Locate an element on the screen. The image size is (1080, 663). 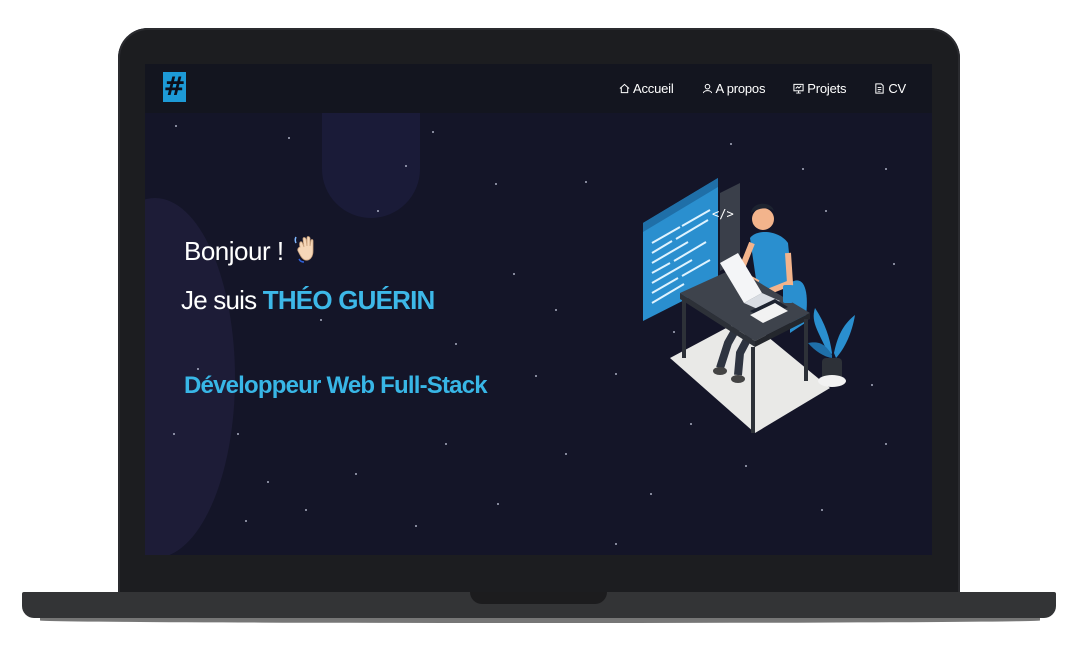
nav-link-accueil: Accueil is located at coordinates (646, 88).